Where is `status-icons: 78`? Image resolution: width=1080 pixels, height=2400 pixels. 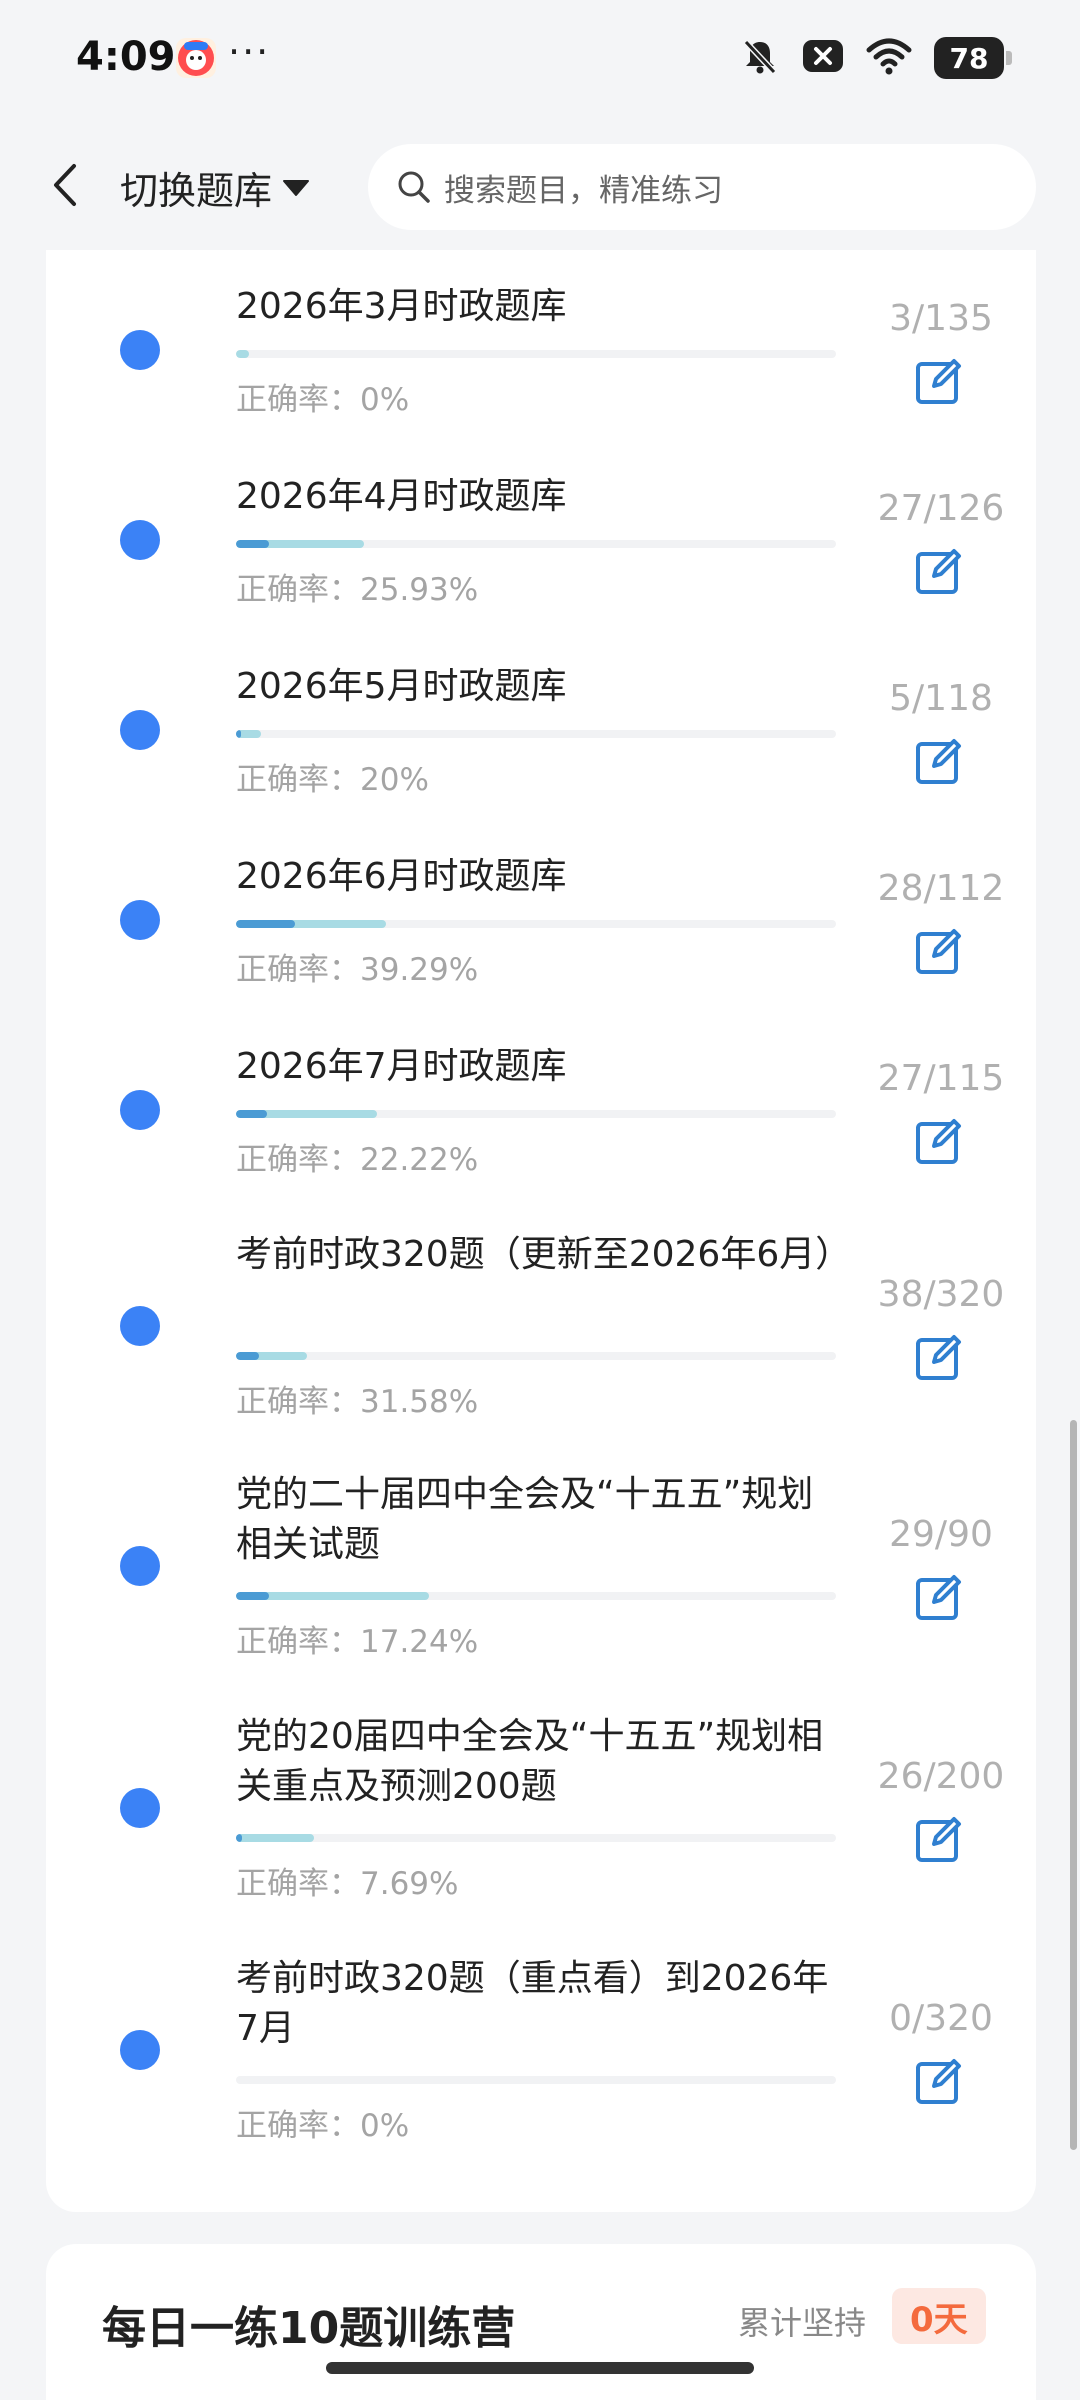
status-icons: 78 is located at coordinates (876, 58).